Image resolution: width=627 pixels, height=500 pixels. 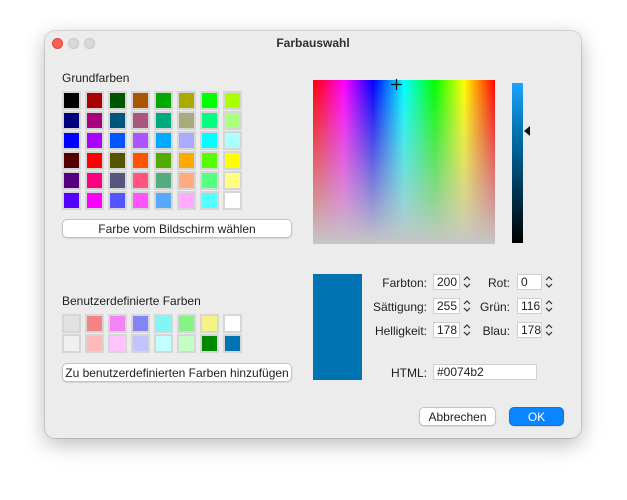 I want to click on green-label: Grün:, so click(x=494, y=307).